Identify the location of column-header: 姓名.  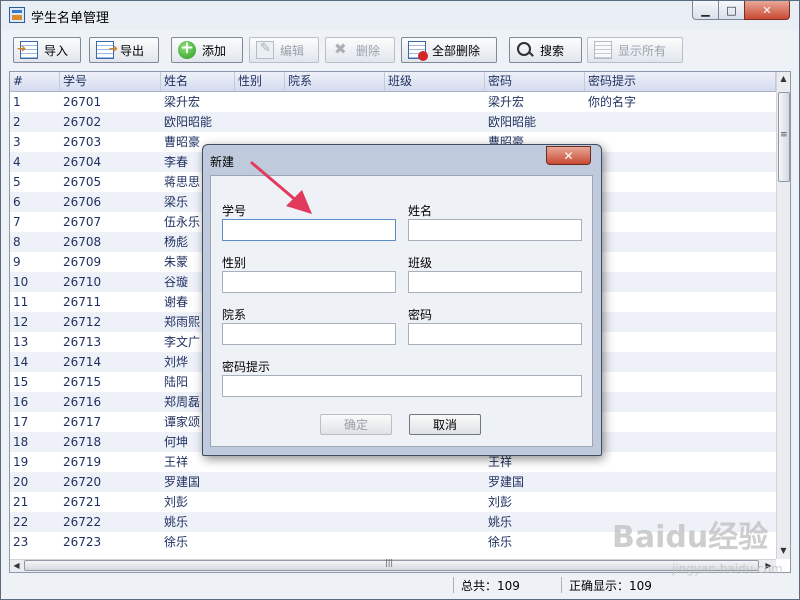
(198, 81).